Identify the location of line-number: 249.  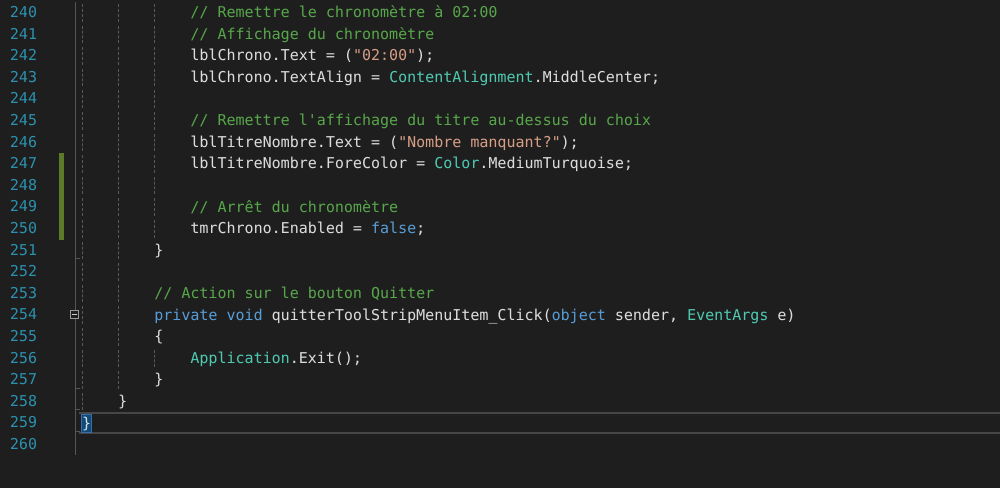
(22, 207).